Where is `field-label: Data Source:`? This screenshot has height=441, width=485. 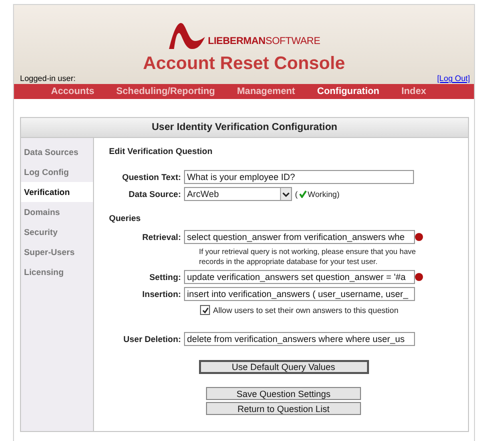 field-label: Data Source: is located at coordinates (154, 194).